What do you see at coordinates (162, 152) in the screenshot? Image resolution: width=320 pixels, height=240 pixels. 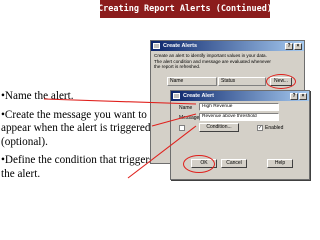 I see `line-to-condition-button` at bounding box center [162, 152].